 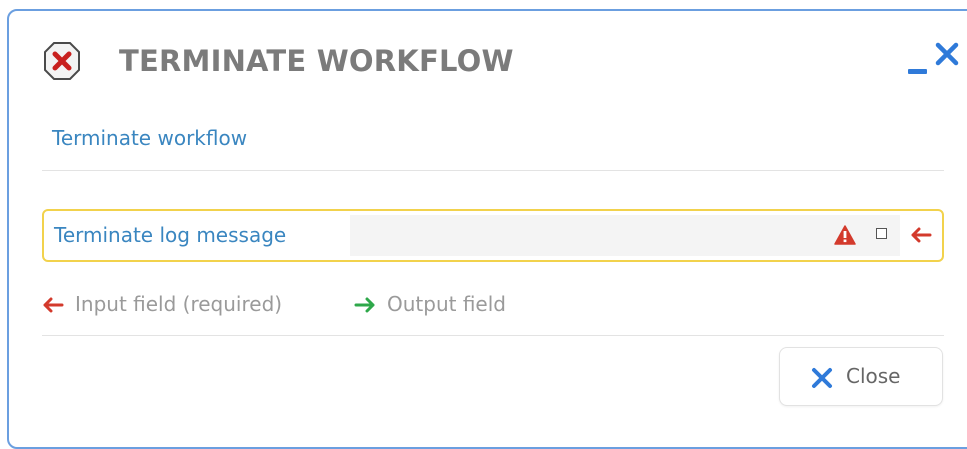 What do you see at coordinates (150, 138) in the screenshot?
I see `dialog-subtitle: Terminate workflow` at bounding box center [150, 138].